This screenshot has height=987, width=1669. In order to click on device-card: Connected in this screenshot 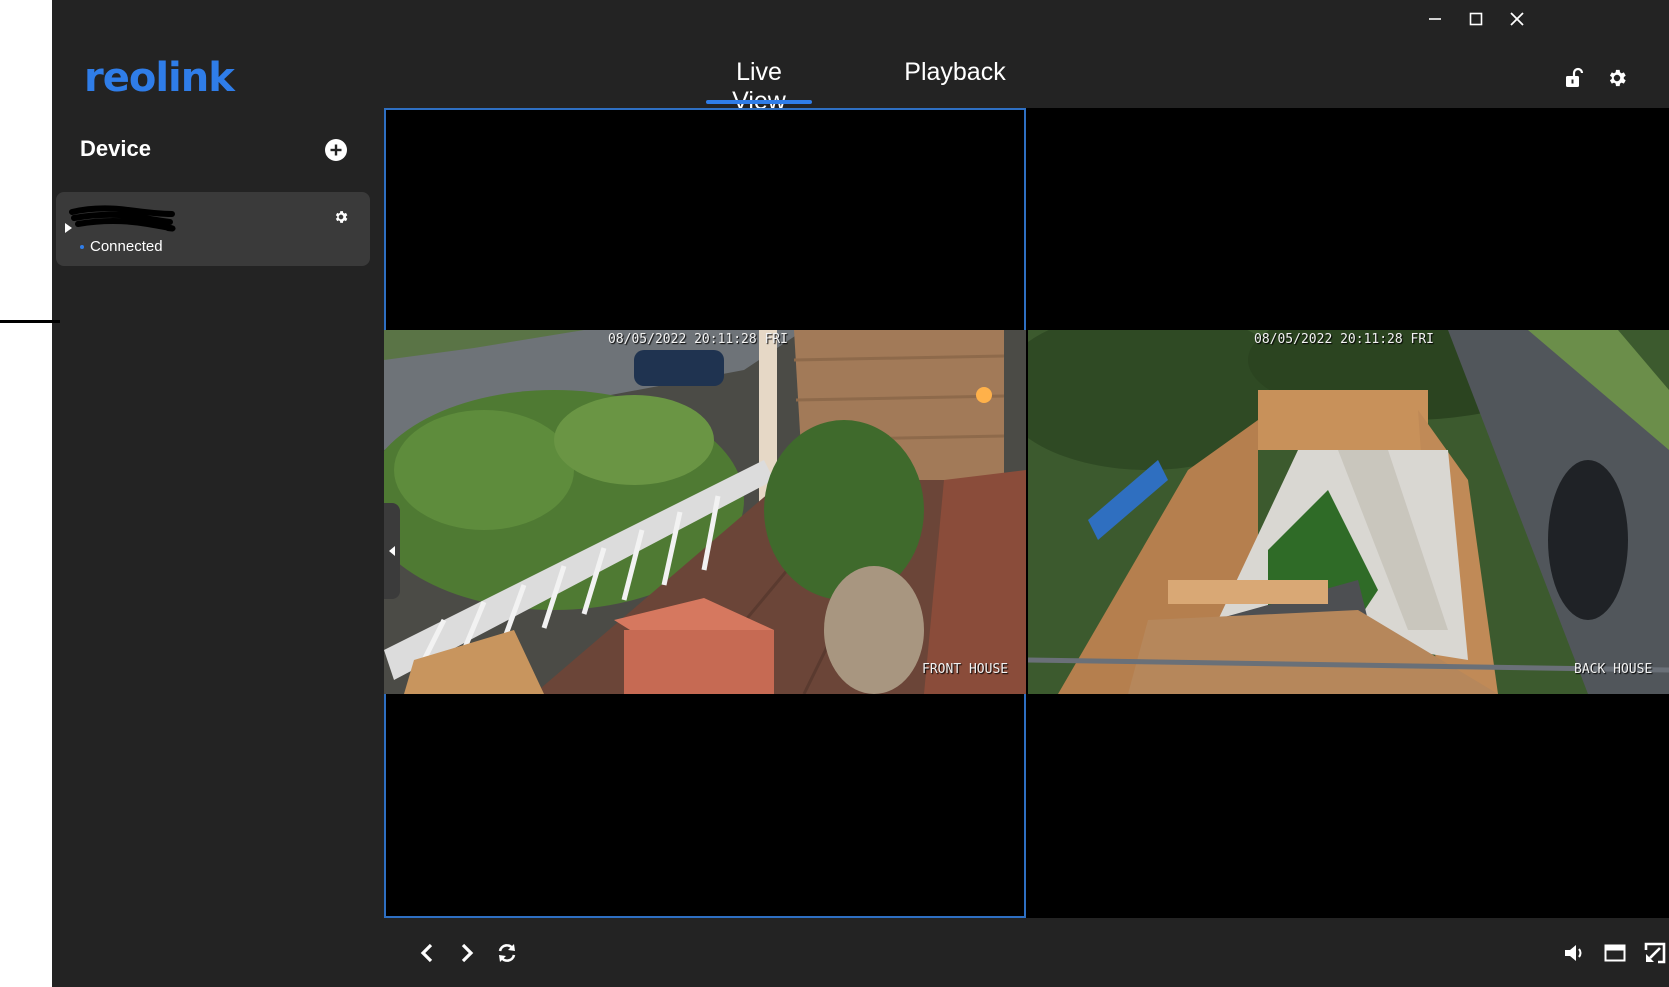, I will do `click(213, 229)`.